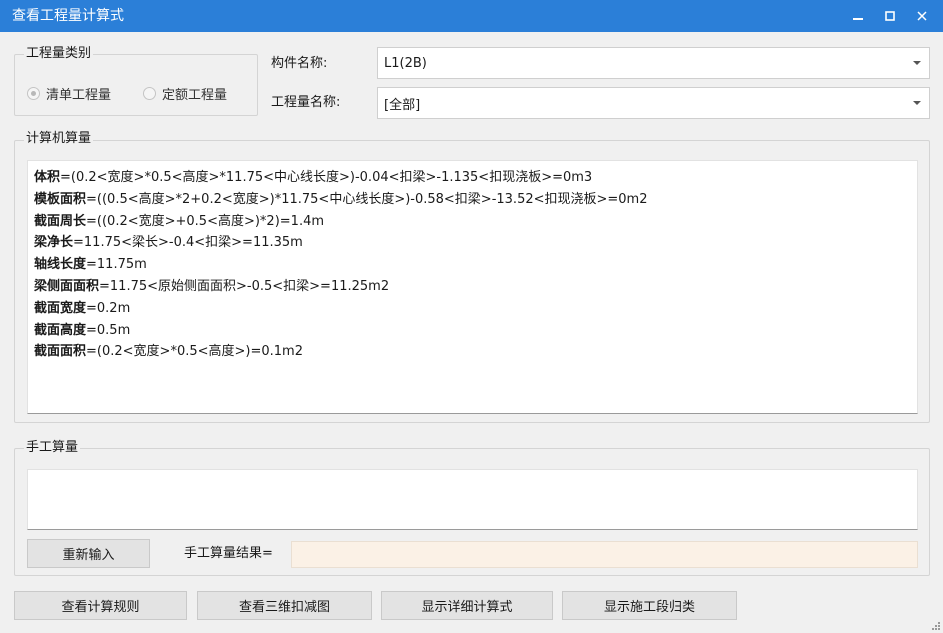  I want to click on calc-line: 轴线长度=11.75m, so click(472, 265).